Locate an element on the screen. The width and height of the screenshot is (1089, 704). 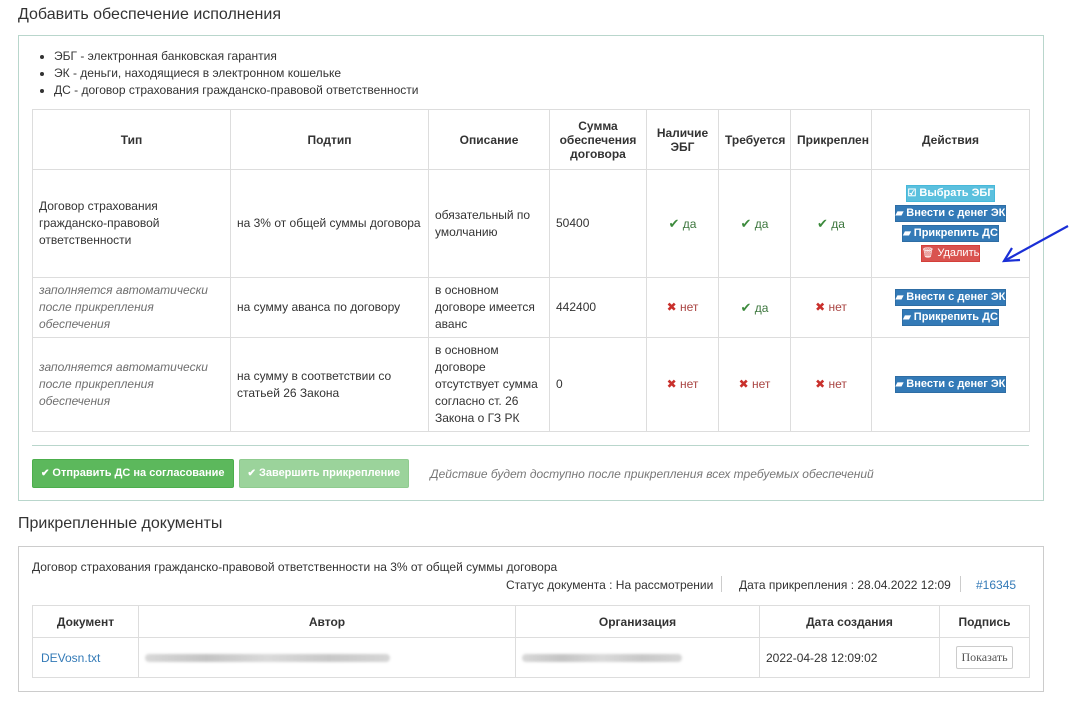
redacted-organization is located at coordinates (602, 657).